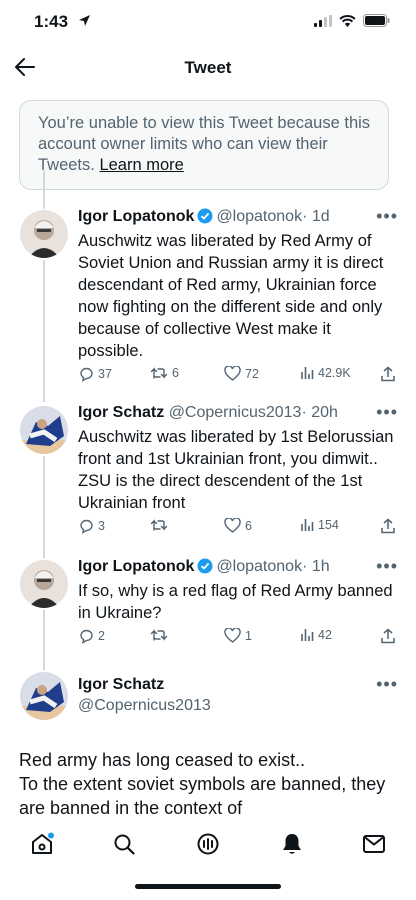  I want to click on retweet-count: 6, so click(175, 373).